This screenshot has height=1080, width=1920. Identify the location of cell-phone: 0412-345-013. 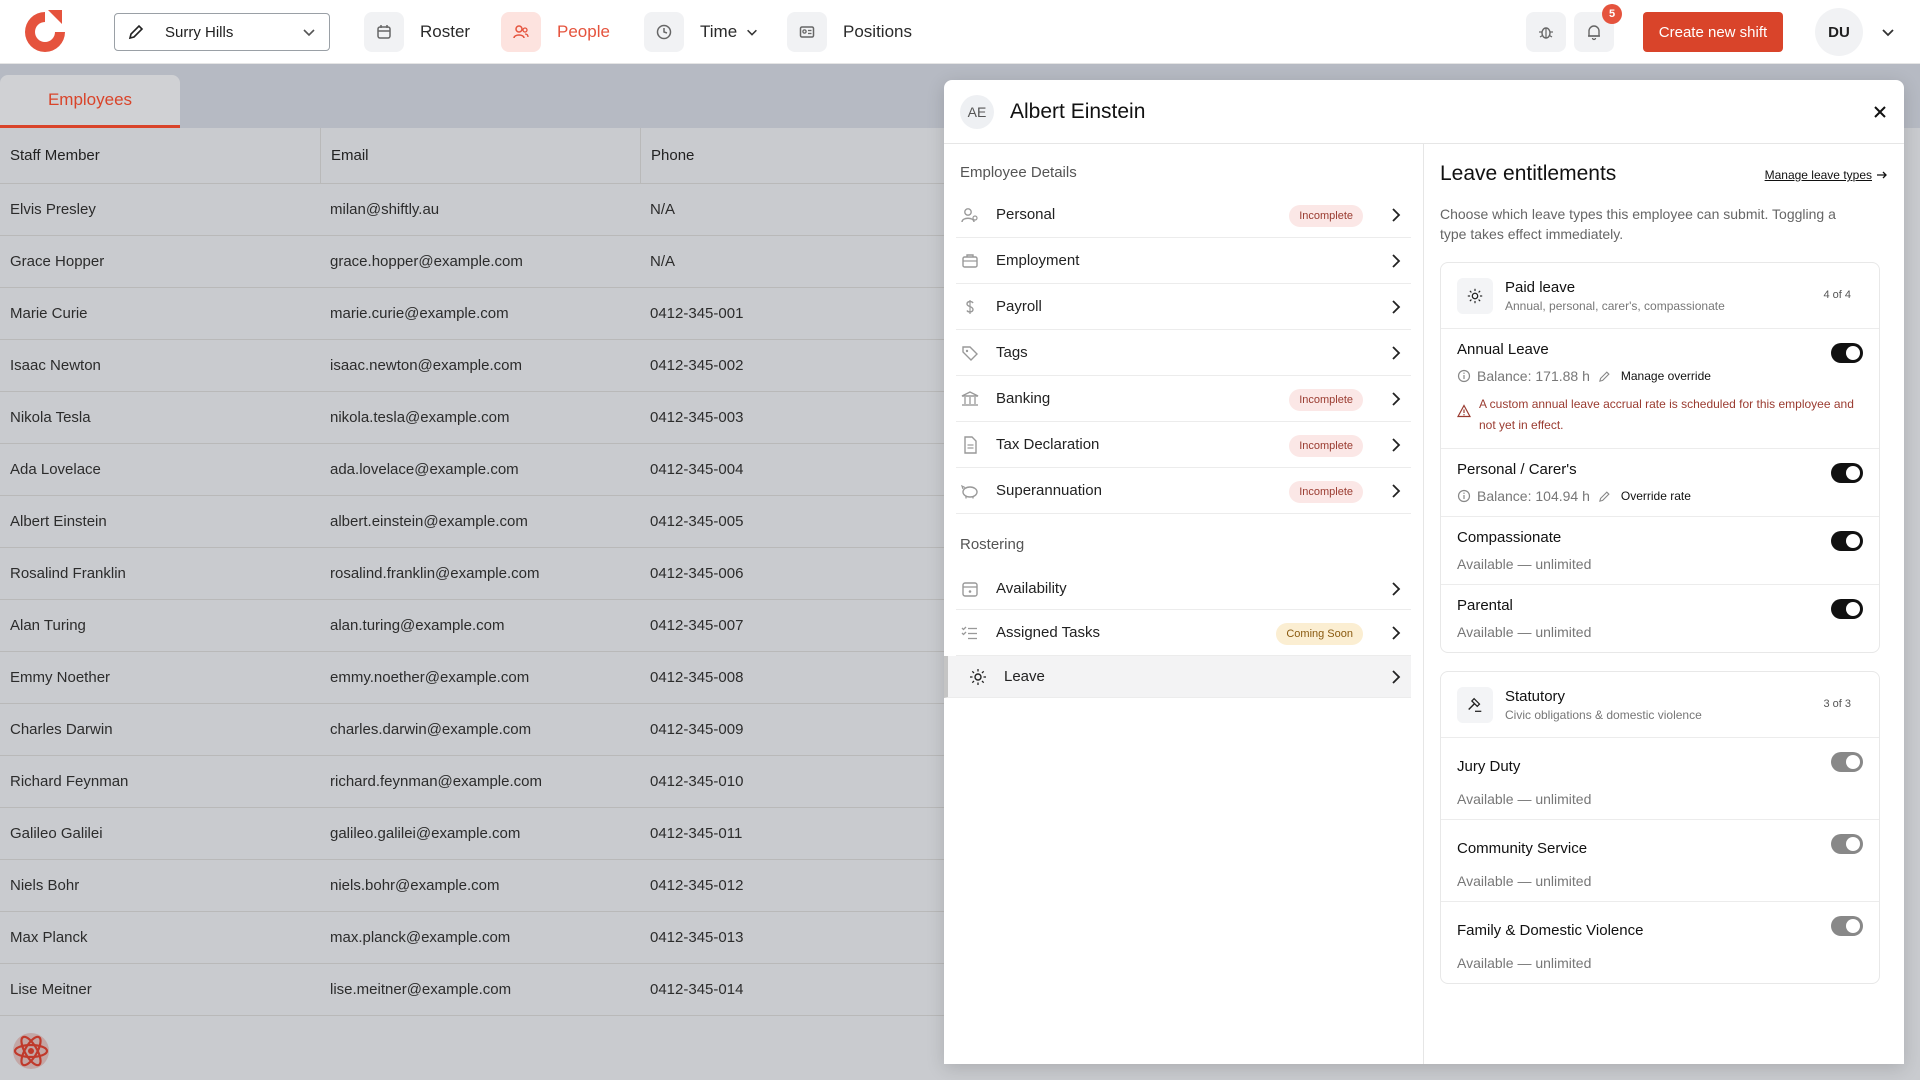
(697, 937).